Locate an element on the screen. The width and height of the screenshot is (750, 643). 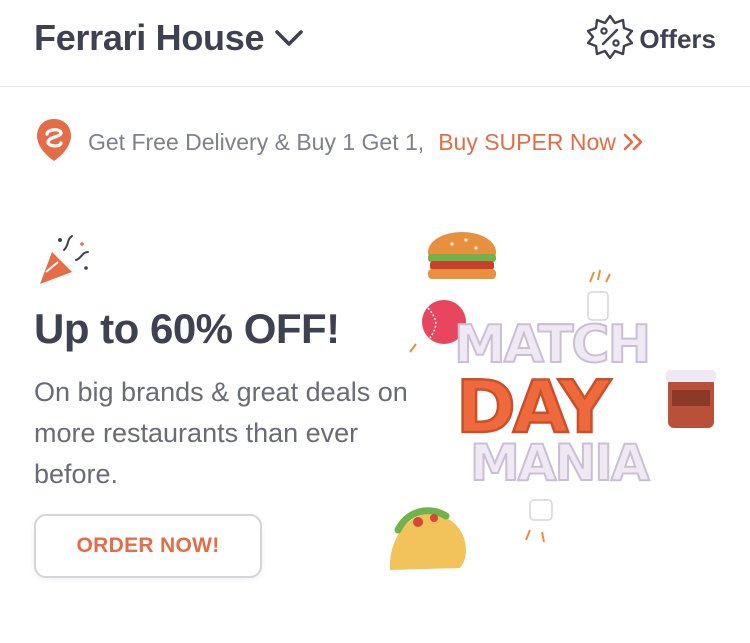
svg-text: MANIA is located at coordinates (560, 463).